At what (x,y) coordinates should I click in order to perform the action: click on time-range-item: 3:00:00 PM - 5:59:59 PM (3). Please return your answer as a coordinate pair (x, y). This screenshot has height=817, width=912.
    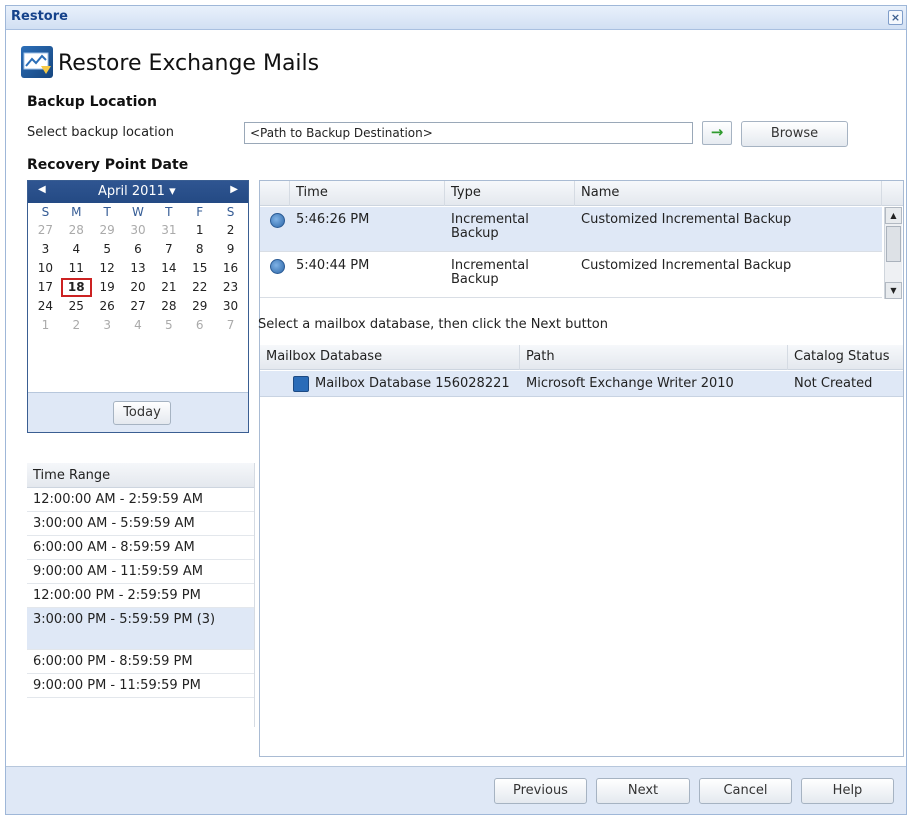
    Looking at the image, I should click on (140, 629).